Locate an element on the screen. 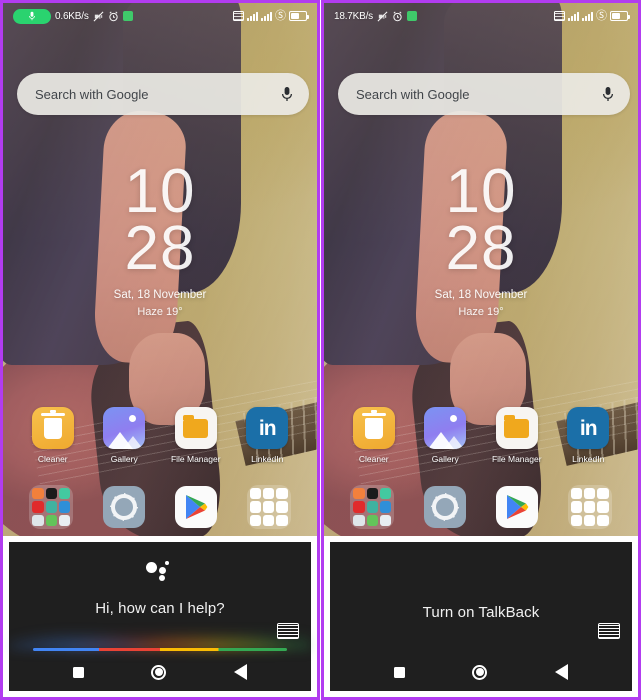 This screenshot has height=700, width=641. status-bar: 18.7KB/s Ⓢ is located at coordinates (481, 16).